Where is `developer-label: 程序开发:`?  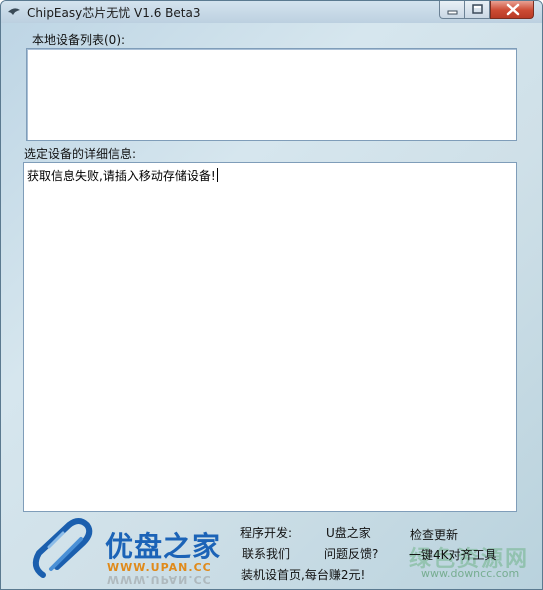 developer-label: 程序开发: is located at coordinates (266, 533).